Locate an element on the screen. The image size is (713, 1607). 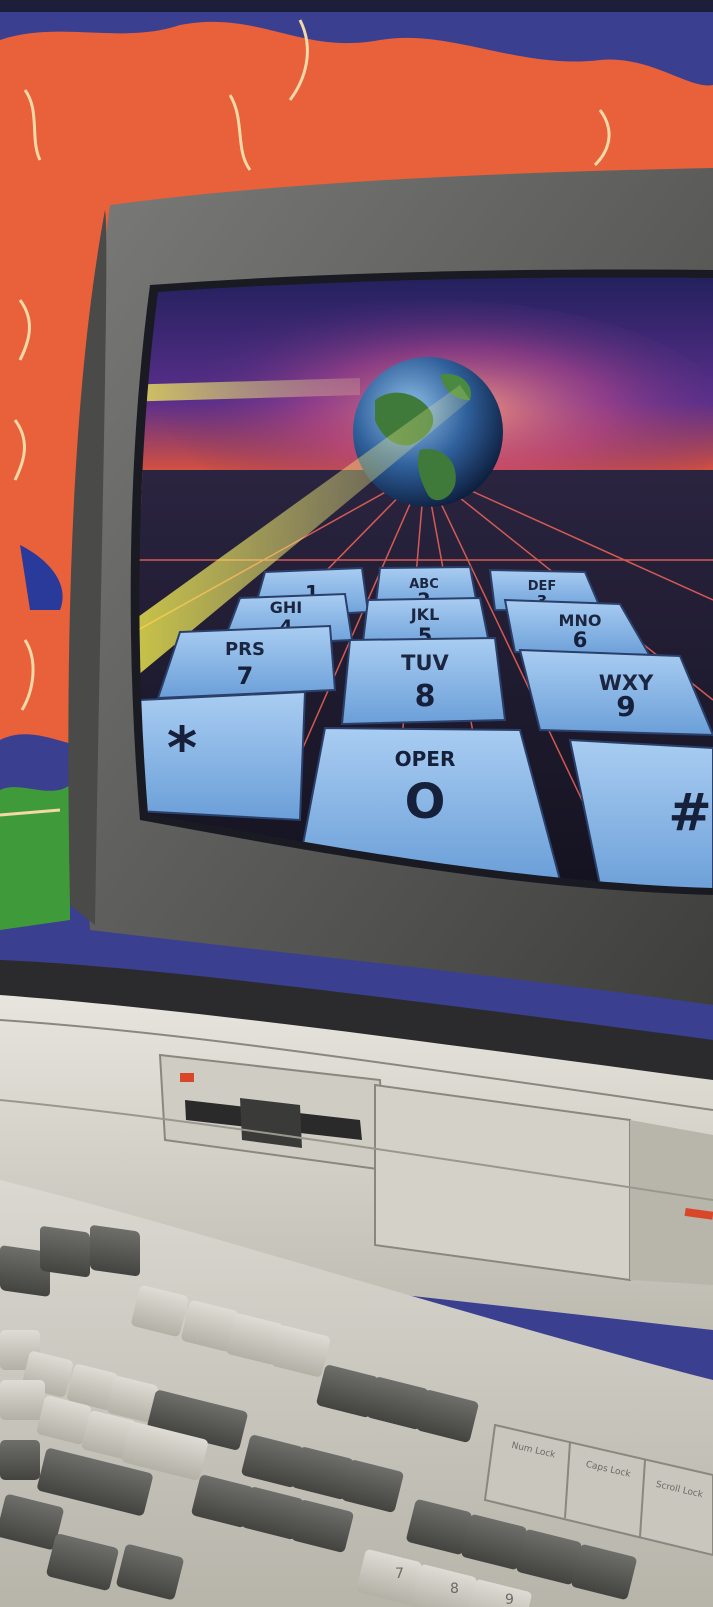
phone-key-8: TUV 8 is located at coordinates (423, 681).